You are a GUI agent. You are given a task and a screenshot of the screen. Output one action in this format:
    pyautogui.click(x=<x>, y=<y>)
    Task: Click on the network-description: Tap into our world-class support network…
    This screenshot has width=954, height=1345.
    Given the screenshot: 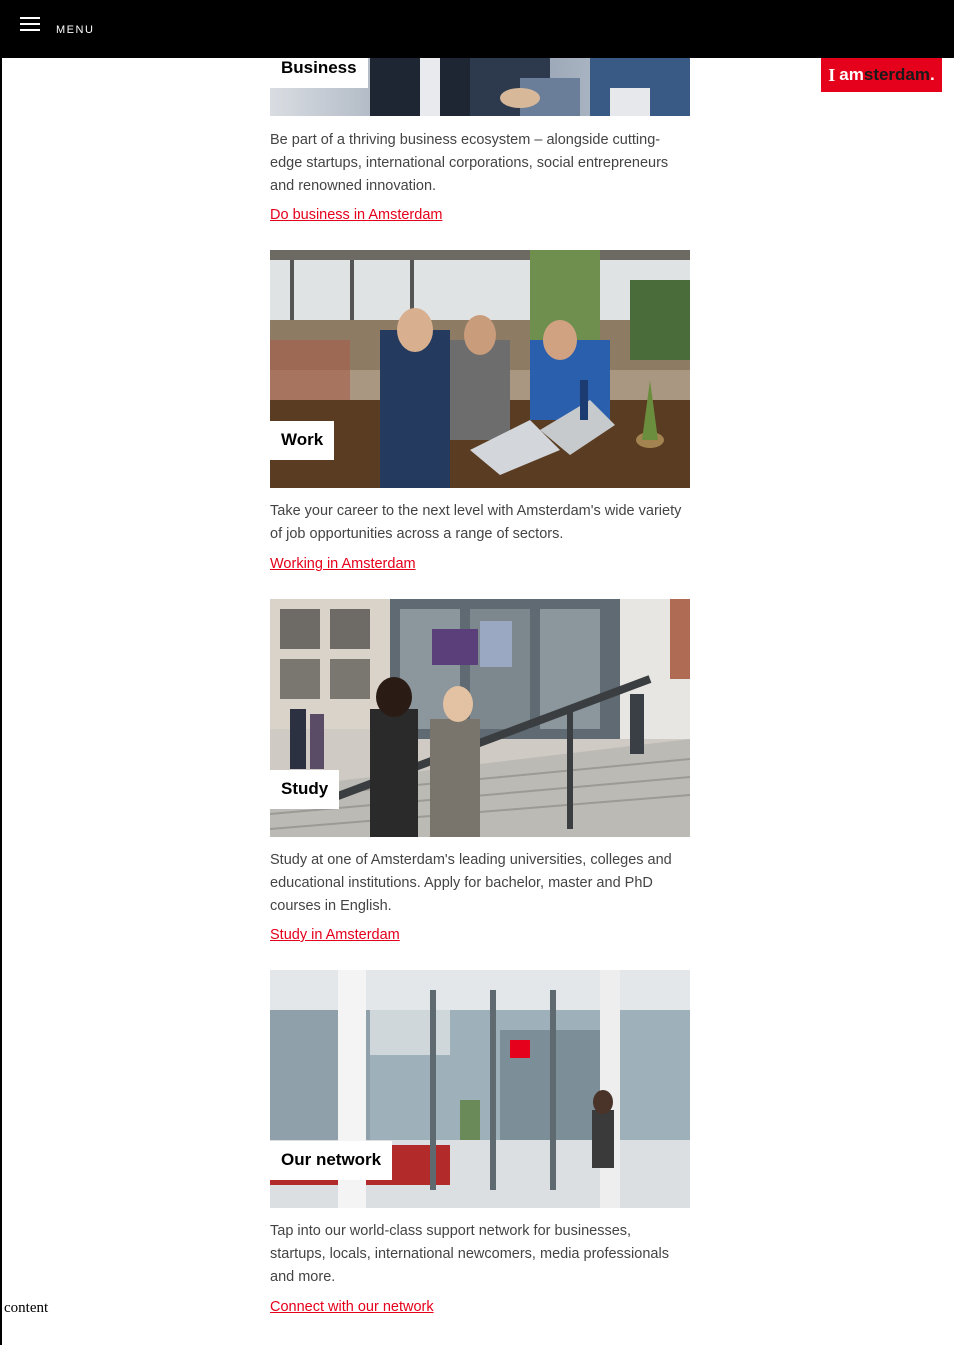 What is the action you would take?
    pyautogui.click(x=469, y=1254)
    